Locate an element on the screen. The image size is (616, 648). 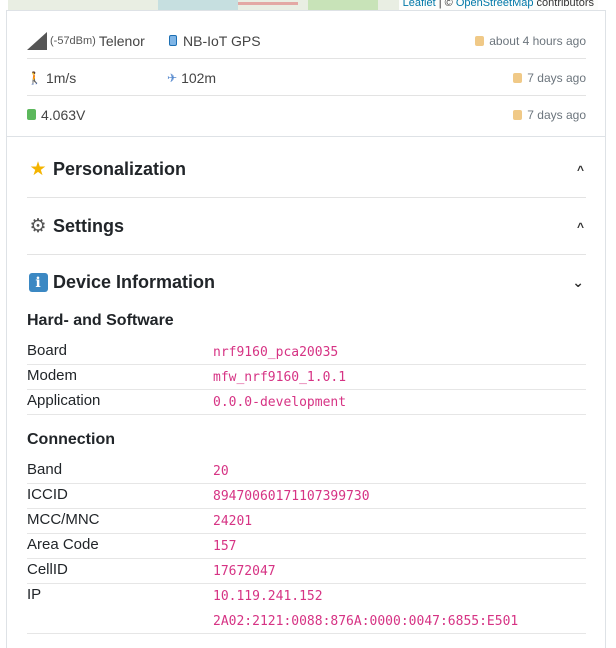
table-row: Area Code 157 is located at coordinates (306, 546).